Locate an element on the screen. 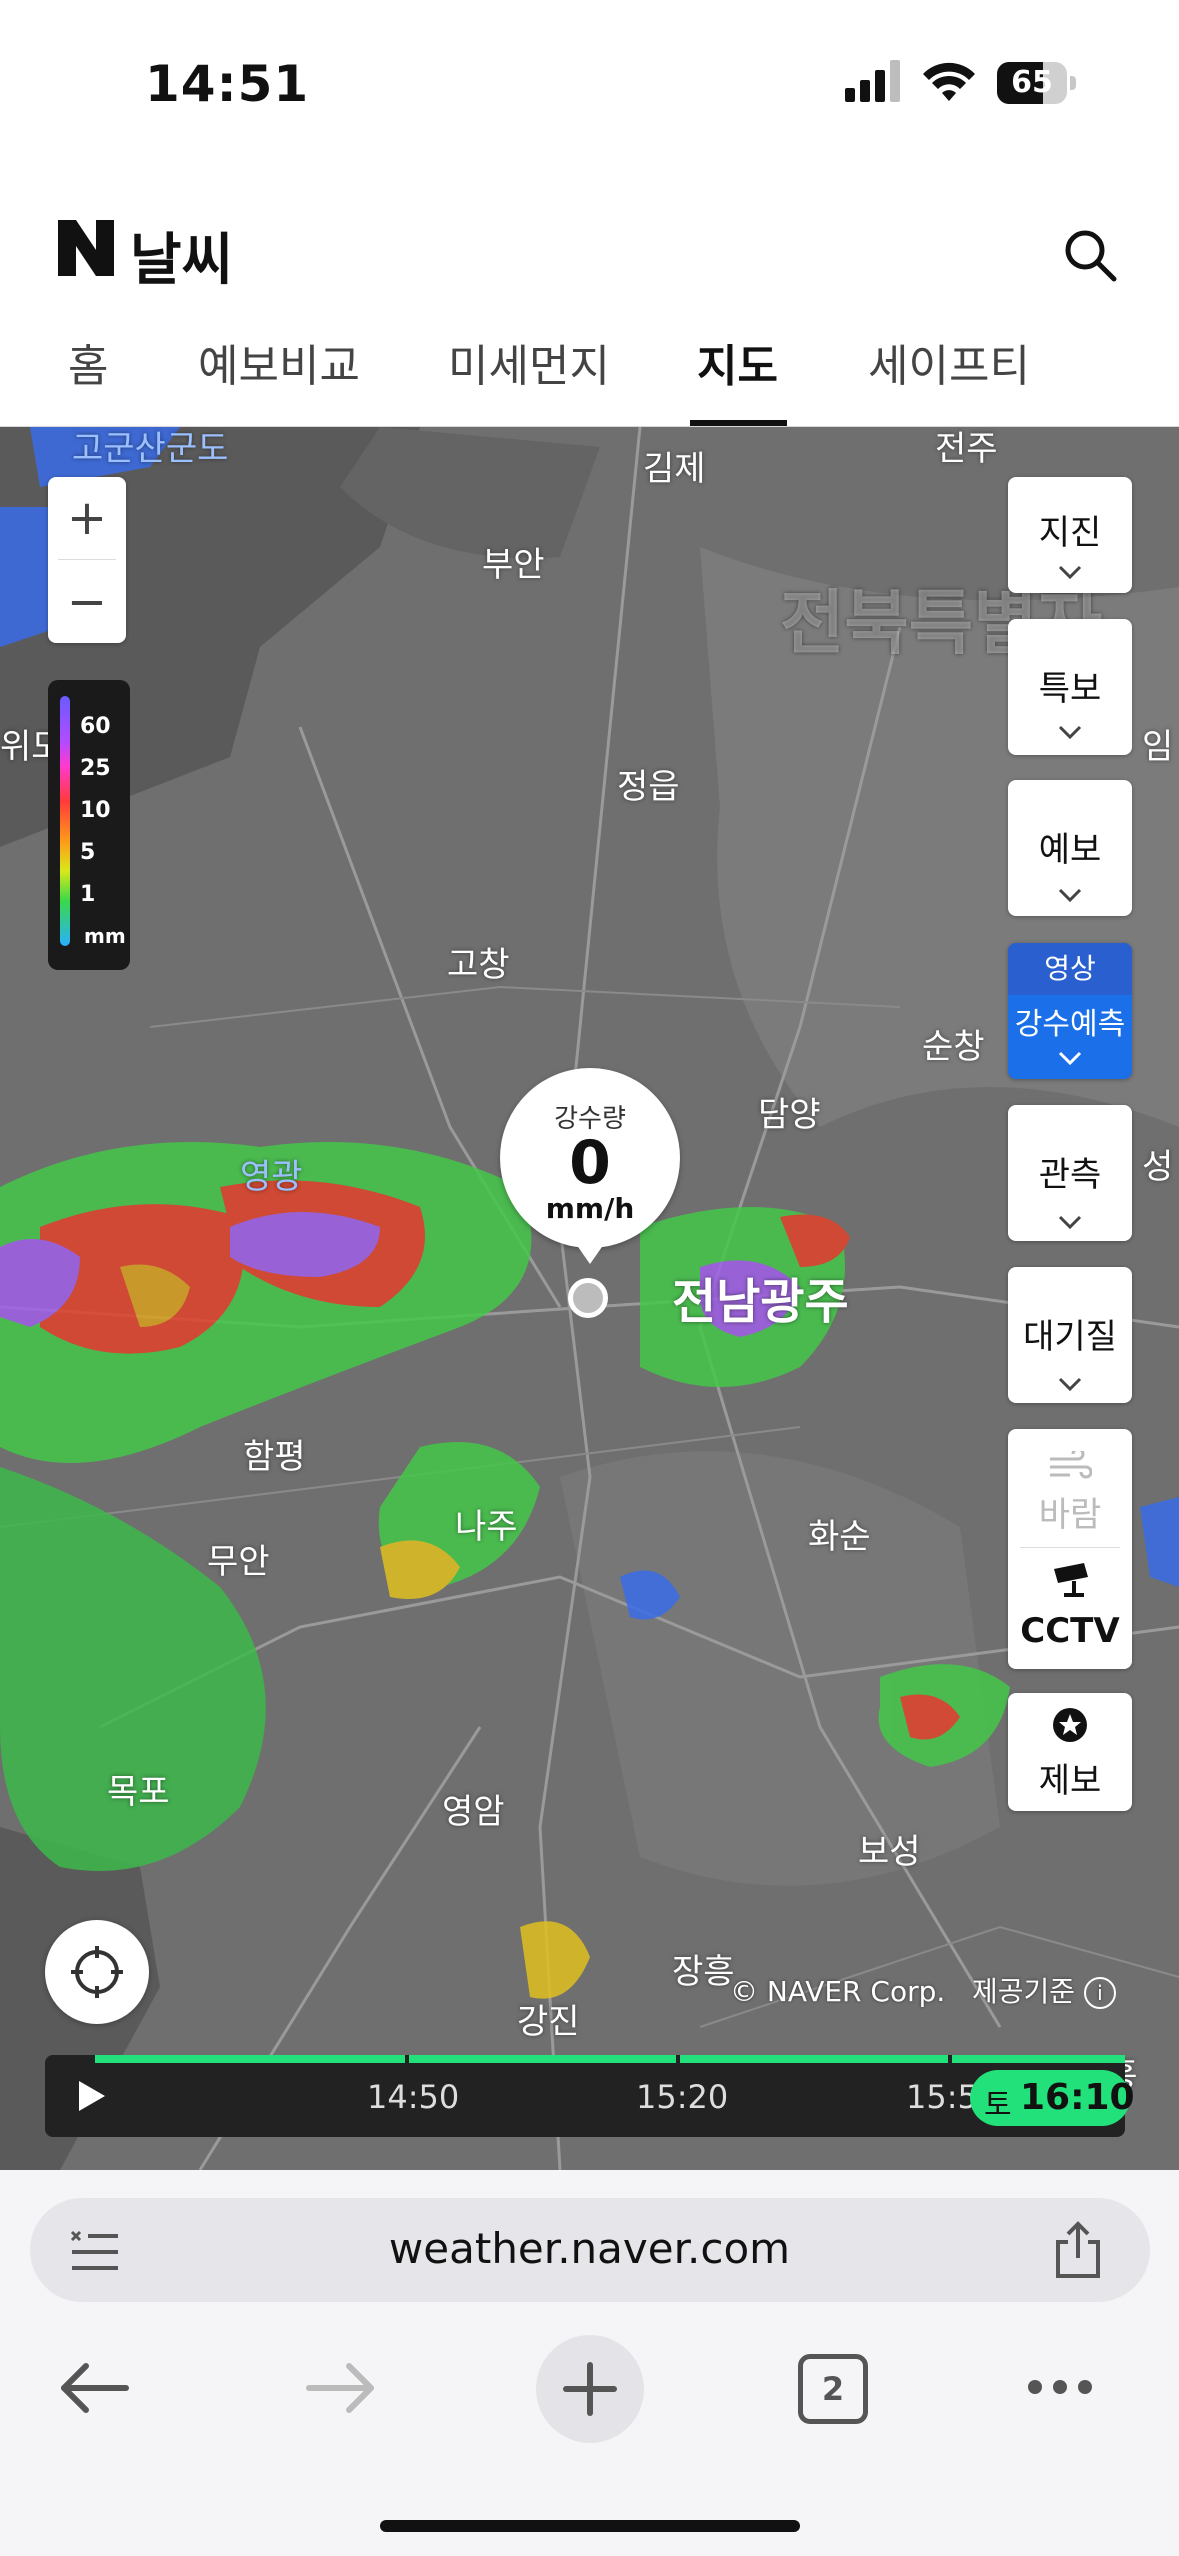  wind-cctv-group: 바람 CCTV is located at coordinates (1070, 1549).